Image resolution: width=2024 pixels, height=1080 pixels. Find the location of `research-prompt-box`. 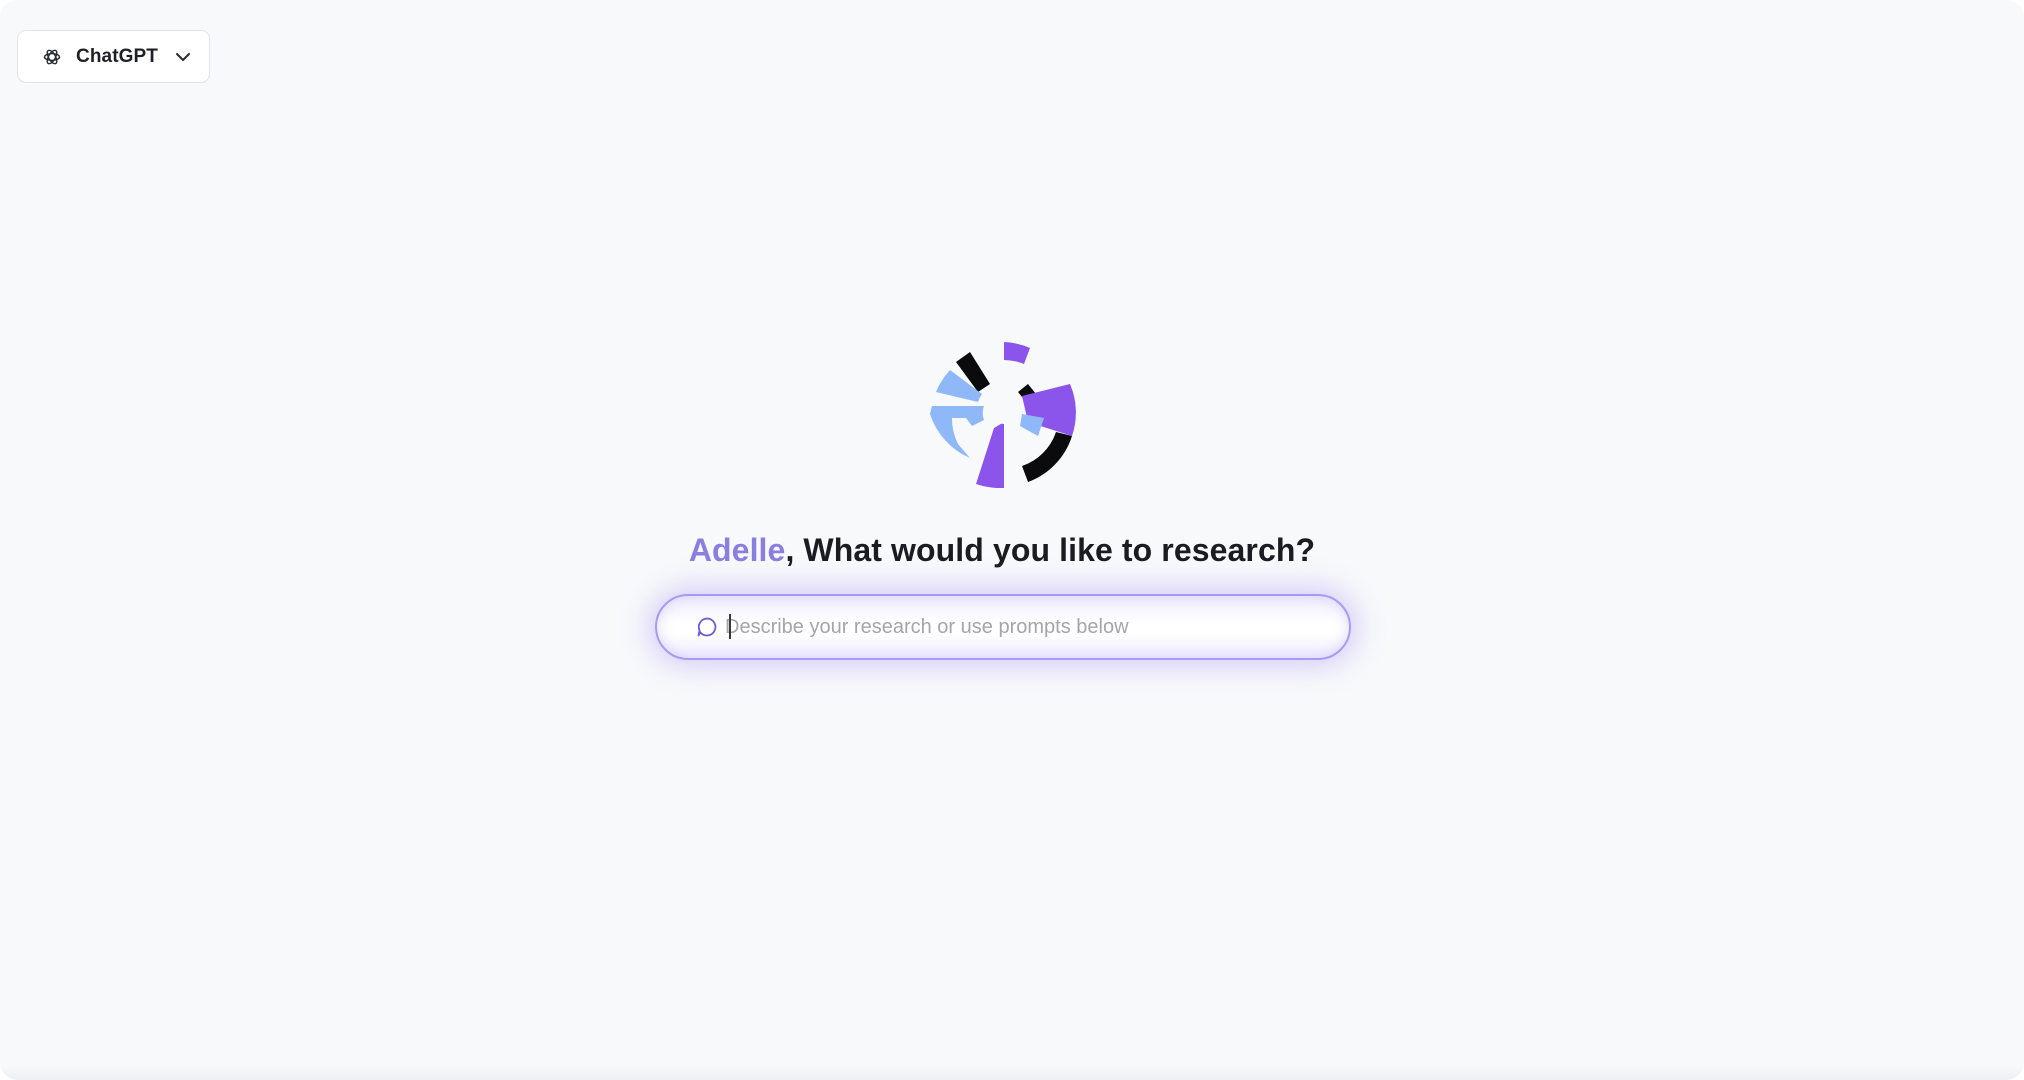

research-prompt-box is located at coordinates (1003, 627).